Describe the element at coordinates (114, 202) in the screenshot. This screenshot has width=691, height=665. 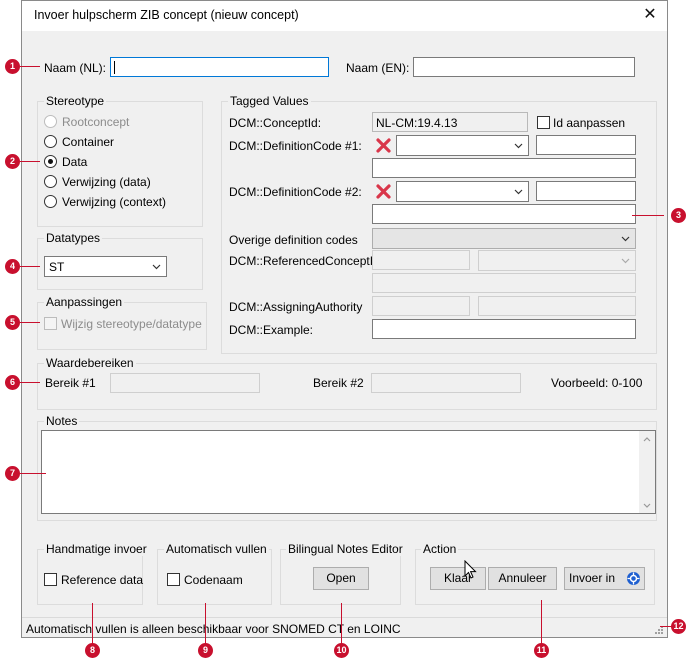
I see `radio-verwijzing-context-label: Verwijzing (context)` at that location.